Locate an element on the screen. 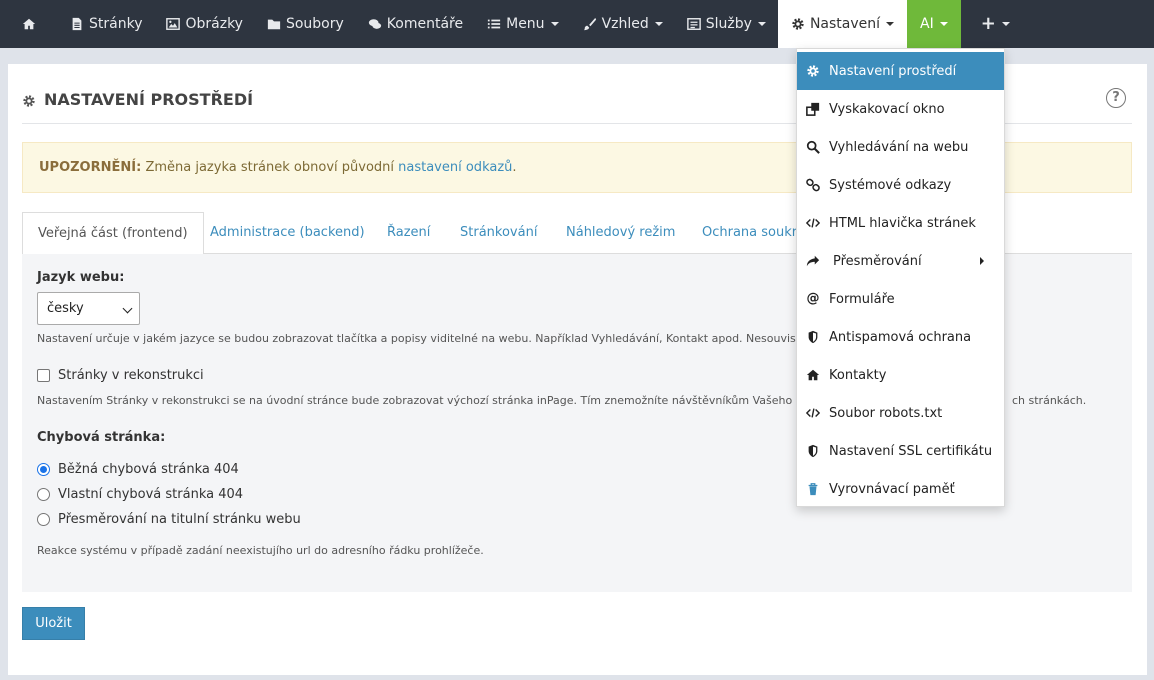  nav-add: + is located at coordinates (995, 24).